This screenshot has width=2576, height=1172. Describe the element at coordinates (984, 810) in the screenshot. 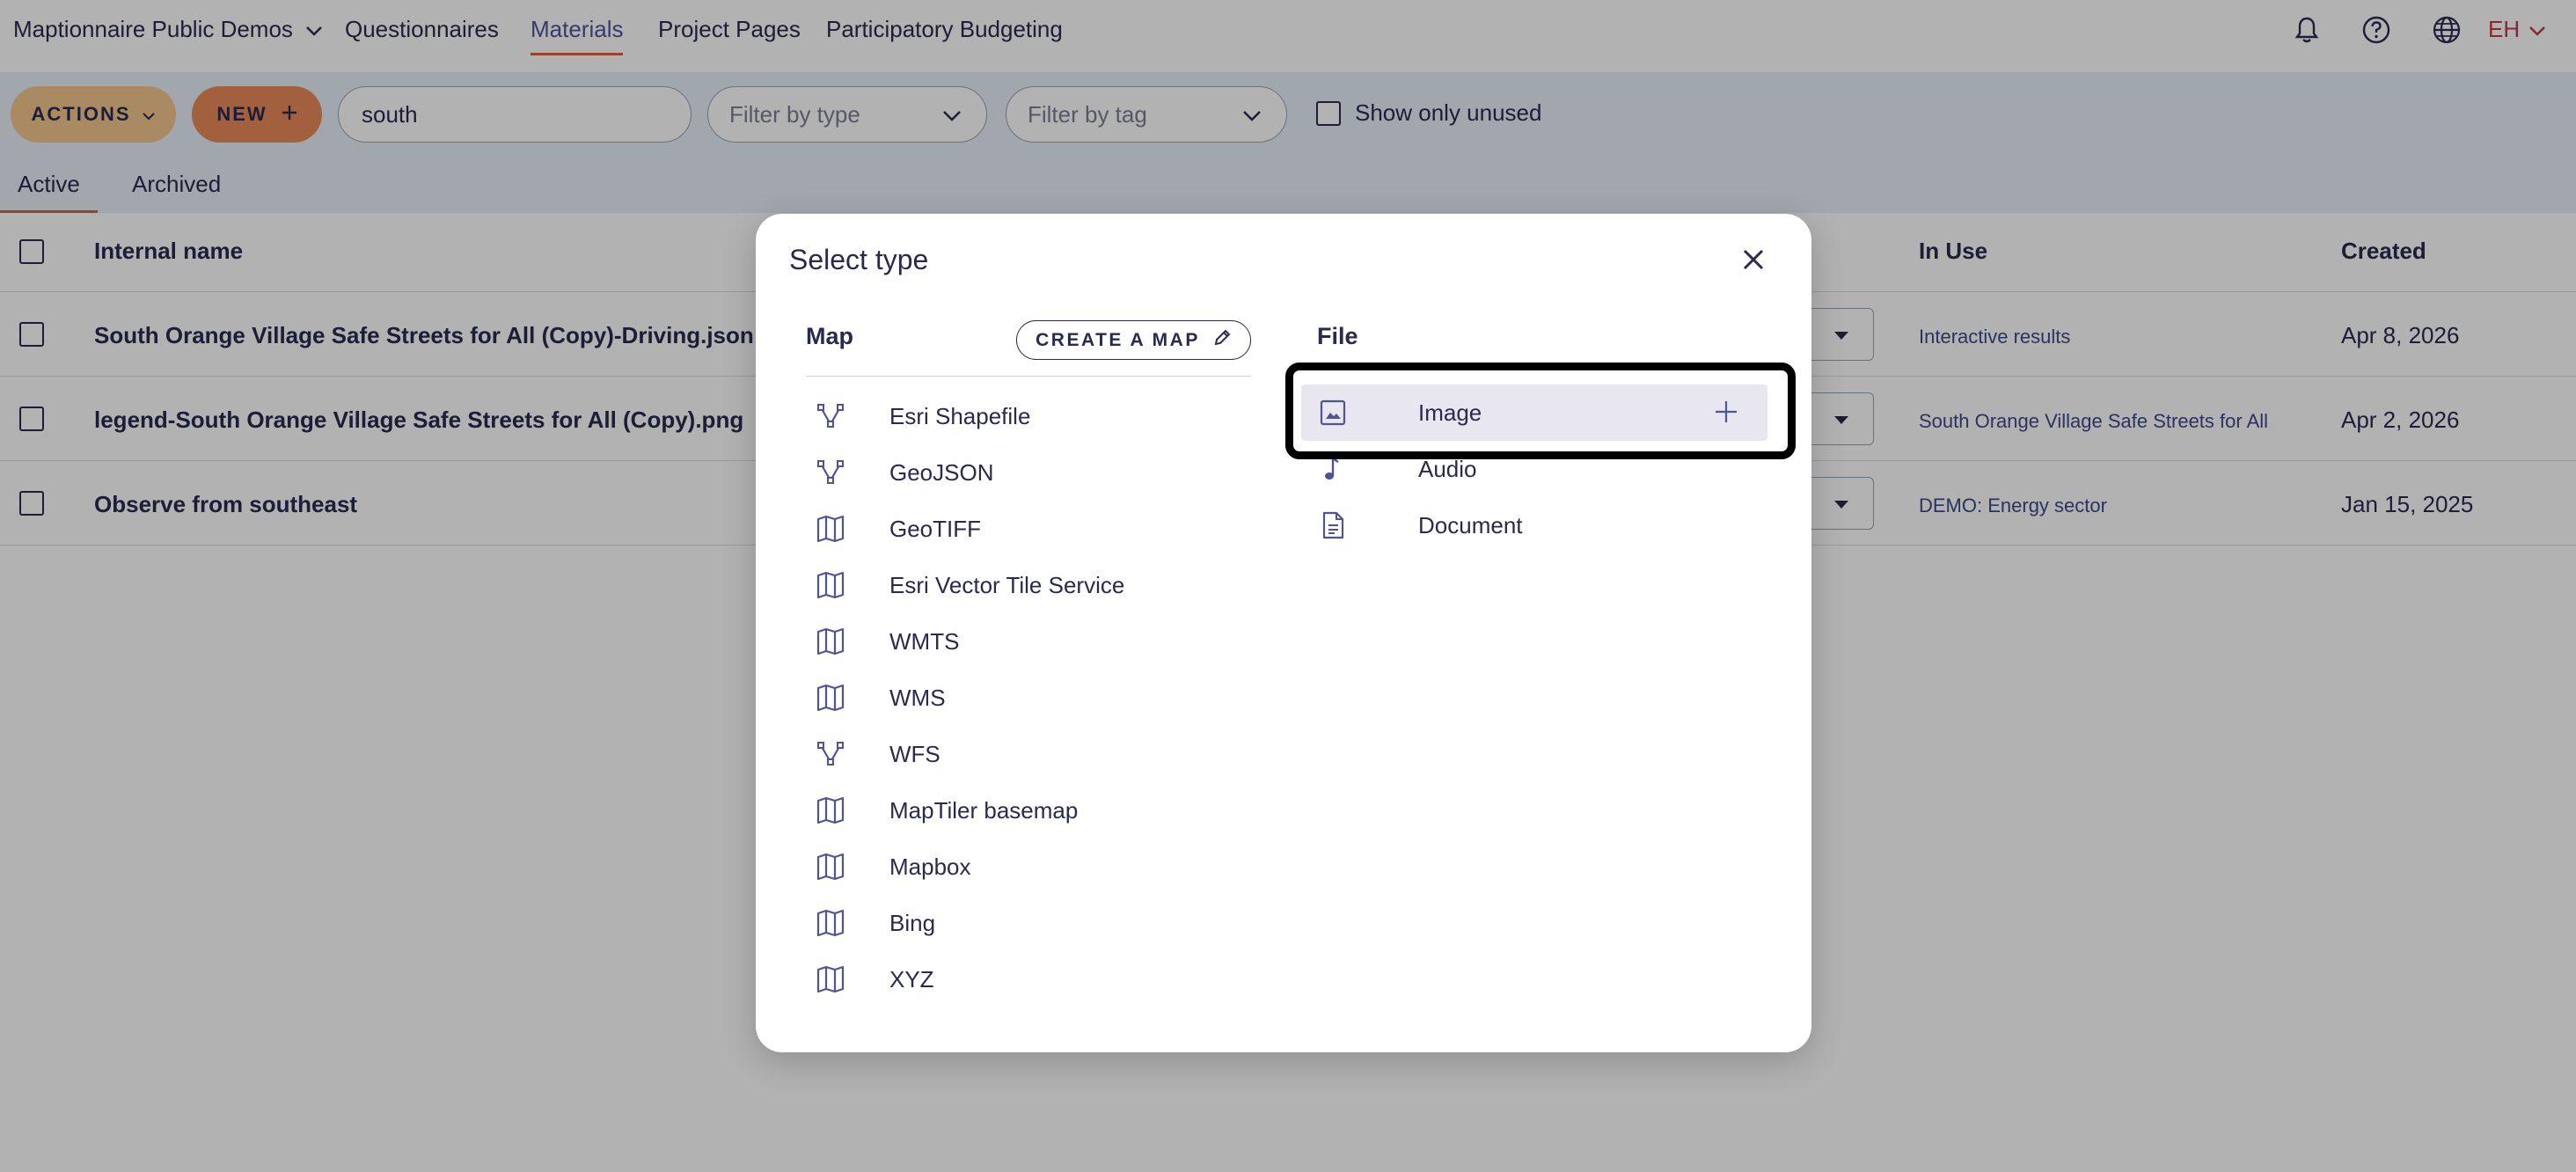

I see `map-type-label: MapTiler basemap` at that location.